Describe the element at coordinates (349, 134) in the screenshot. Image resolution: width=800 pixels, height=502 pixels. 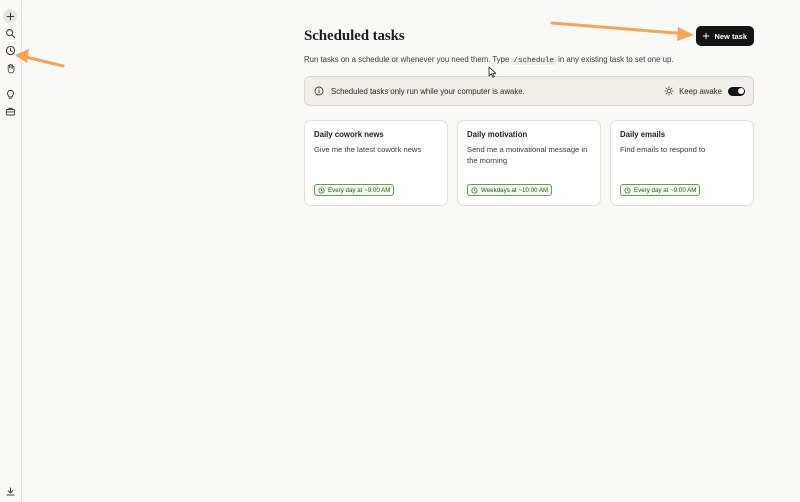
I see `task-title: Daily cowork news` at that location.